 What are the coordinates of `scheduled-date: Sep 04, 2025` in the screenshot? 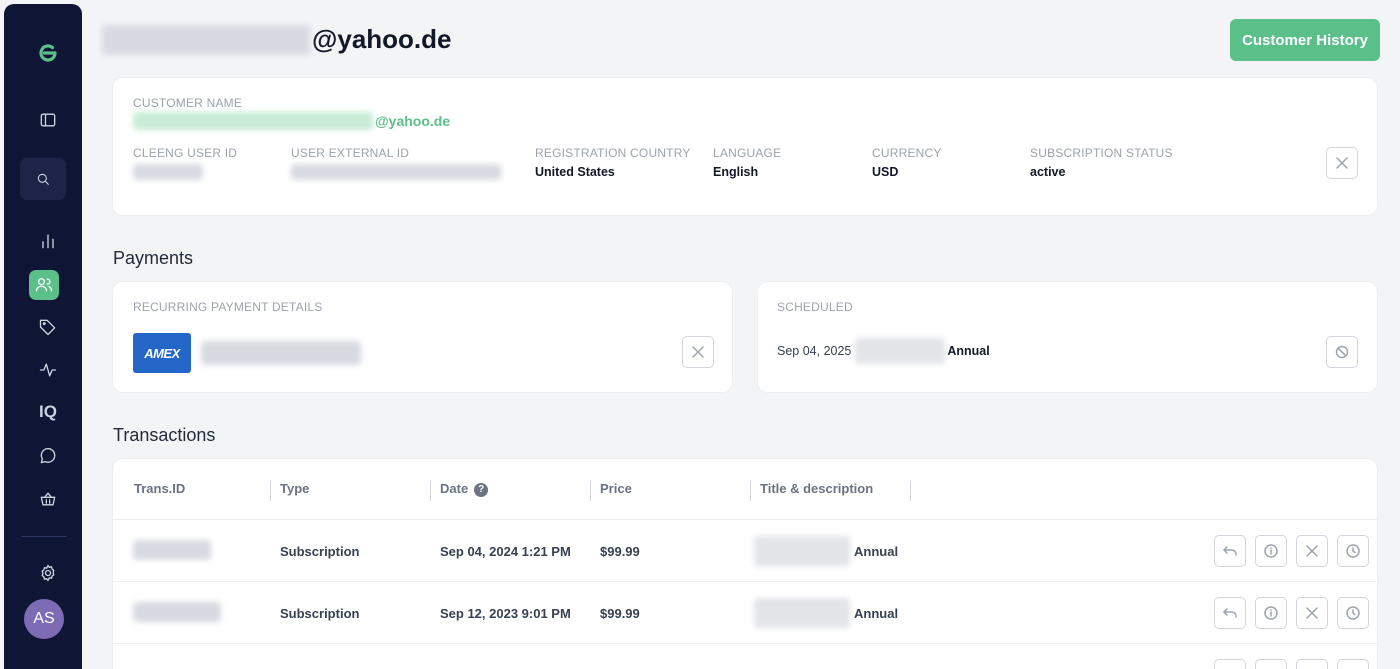 It's located at (814, 351).